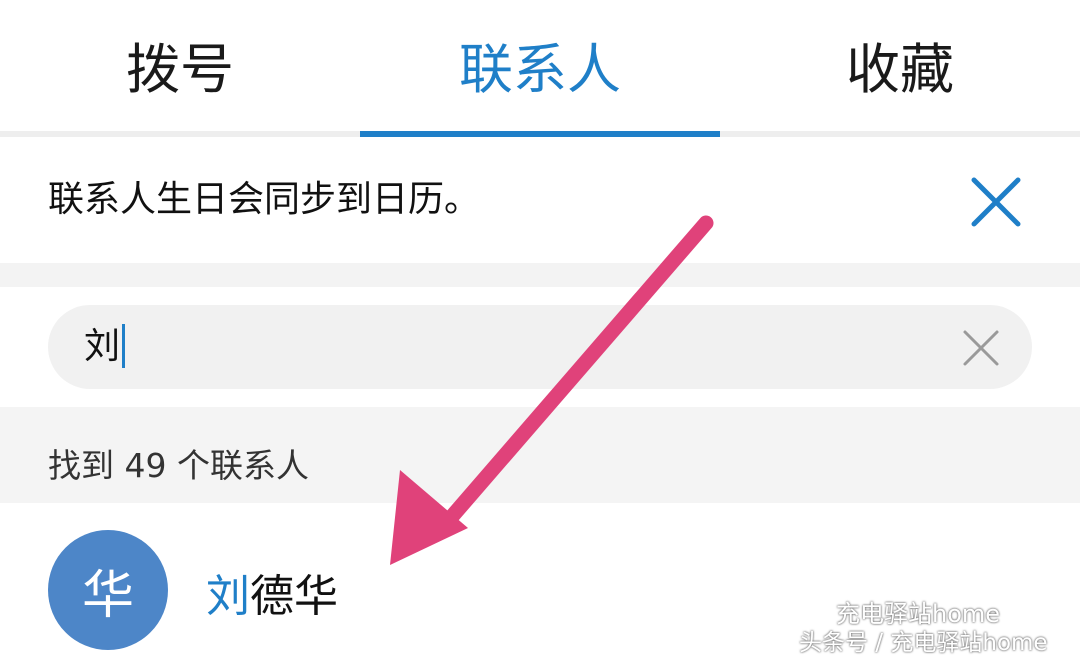 The height and width of the screenshot is (657, 1080). I want to click on search-input, so click(540, 347).